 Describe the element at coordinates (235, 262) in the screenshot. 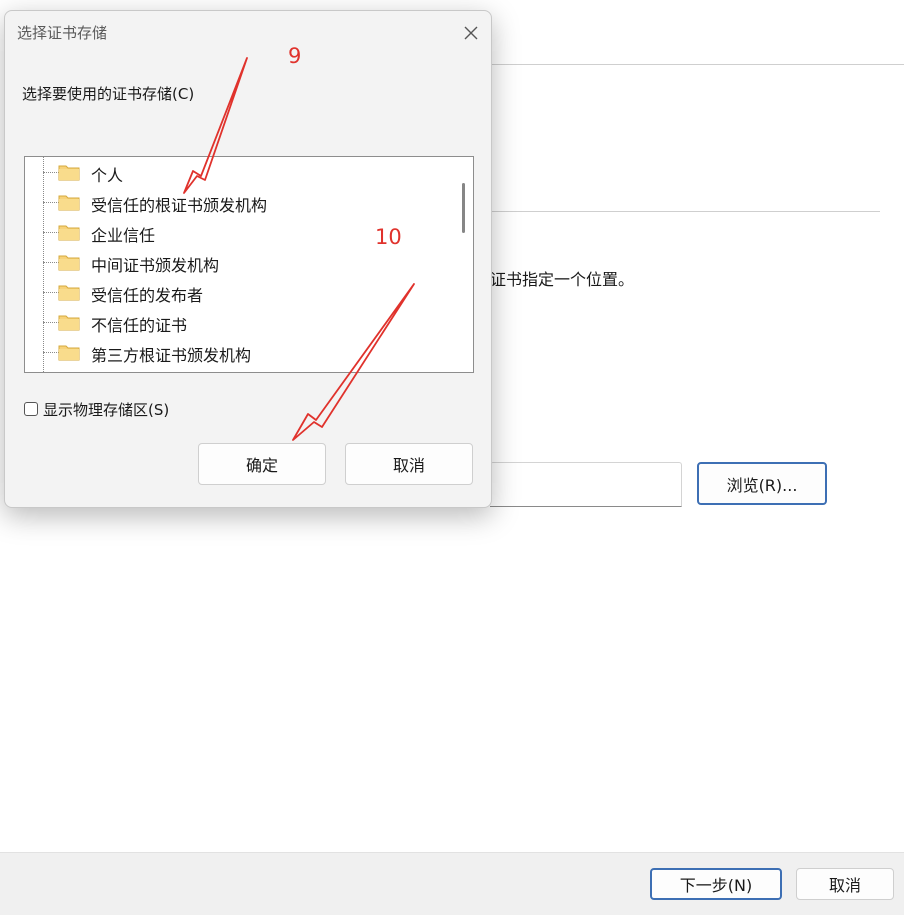

I see `tree-item-intermediate-ca: 中间证书颁发机构` at that location.